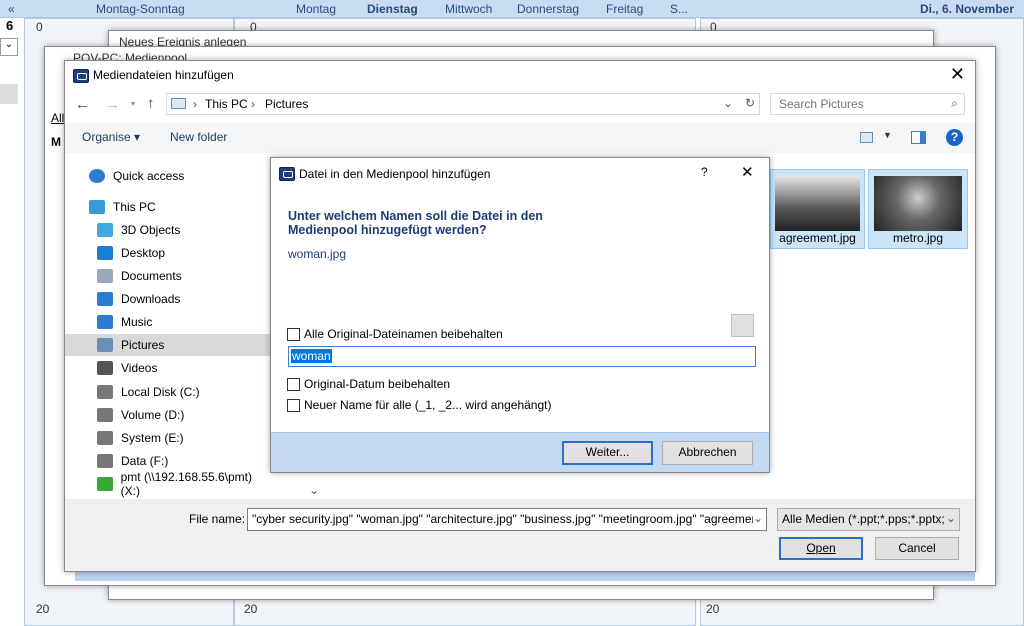 The height and width of the screenshot is (626, 1024). I want to click on day-wednesday: Mittwoch, so click(468, 9).